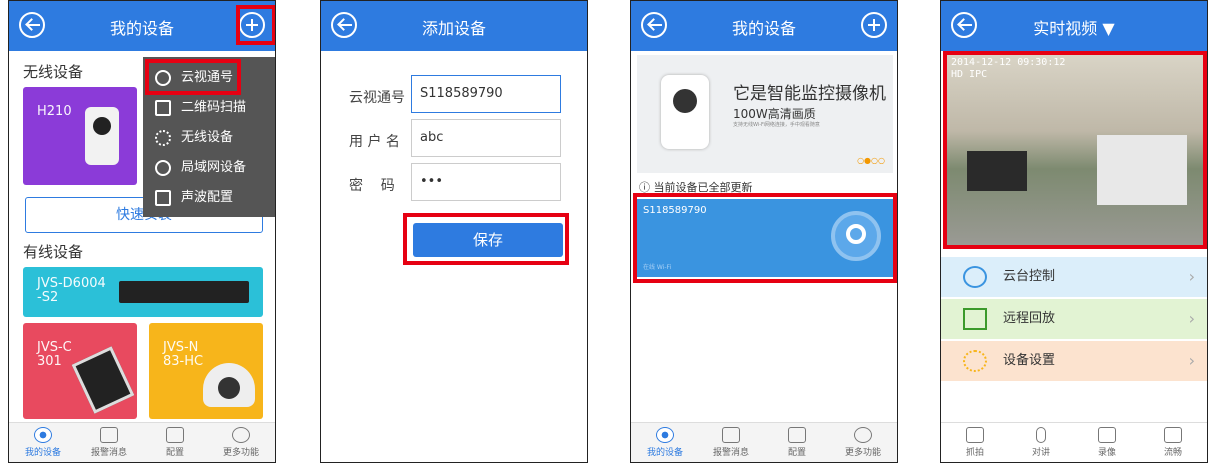  I want to click on device-card-h210: H210, so click(80, 136).